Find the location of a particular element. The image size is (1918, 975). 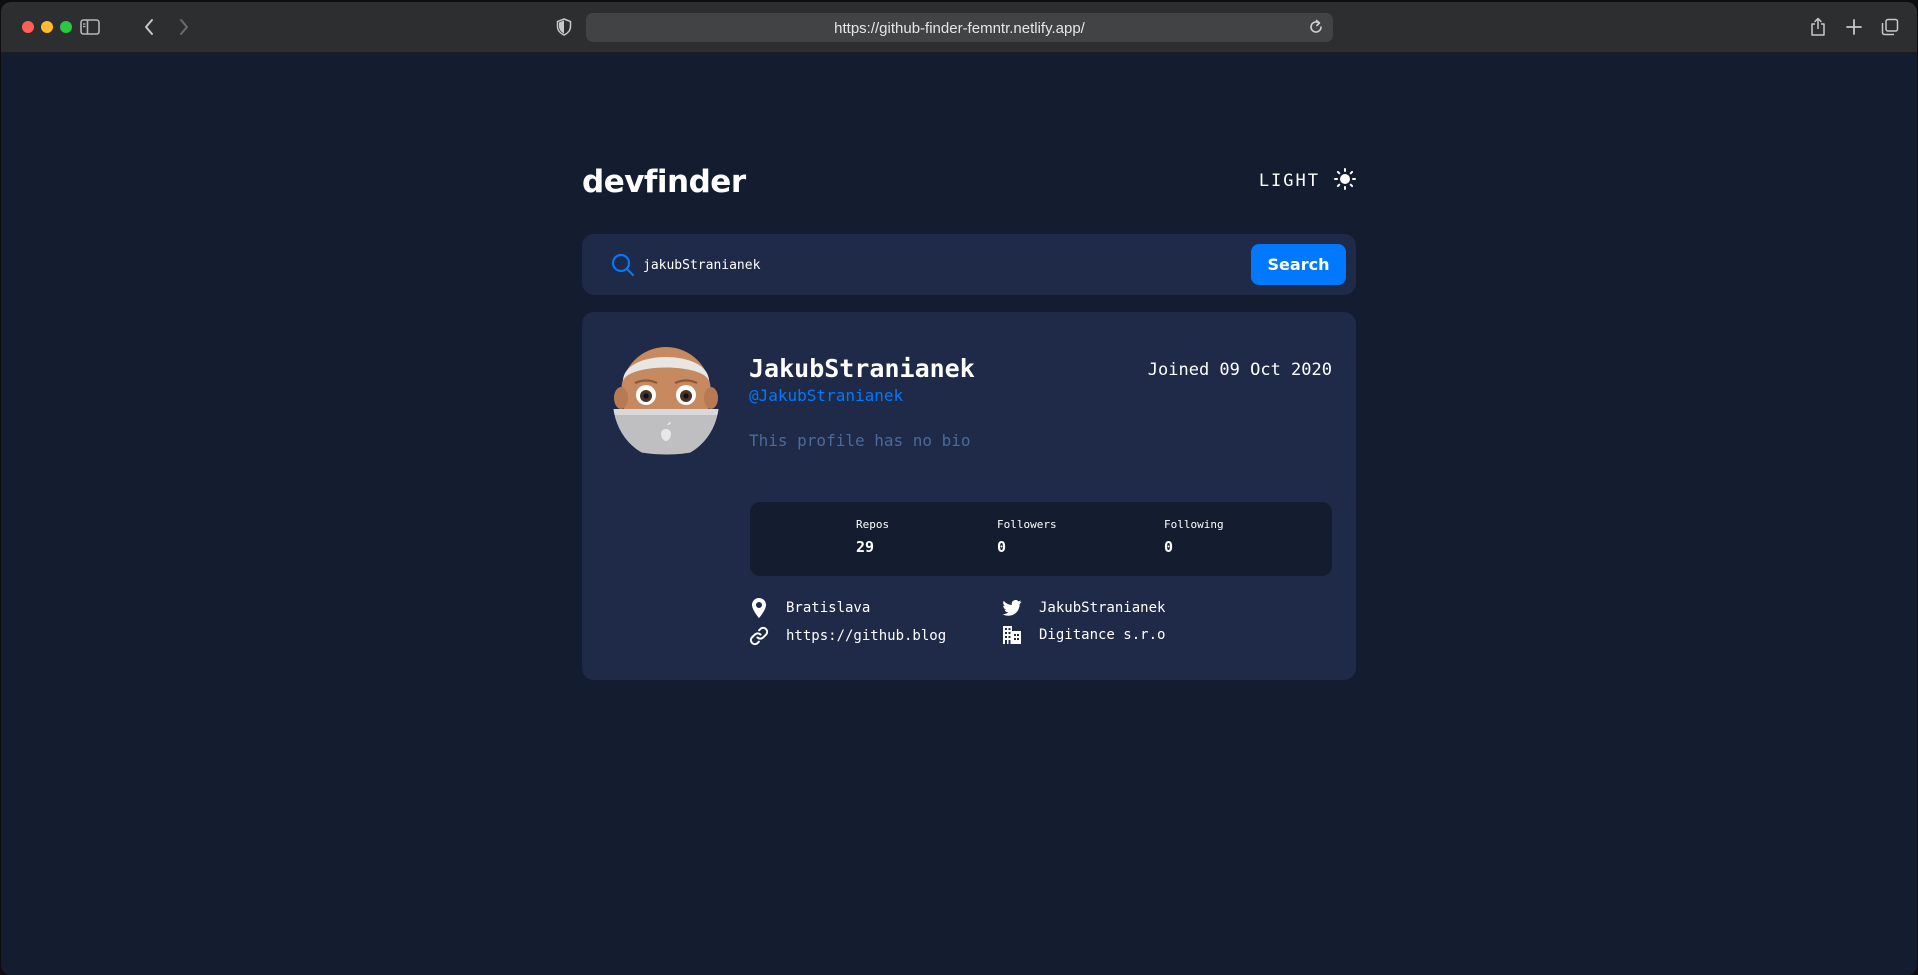

twitter-bird-icon is located at coordinates (1012, 608).